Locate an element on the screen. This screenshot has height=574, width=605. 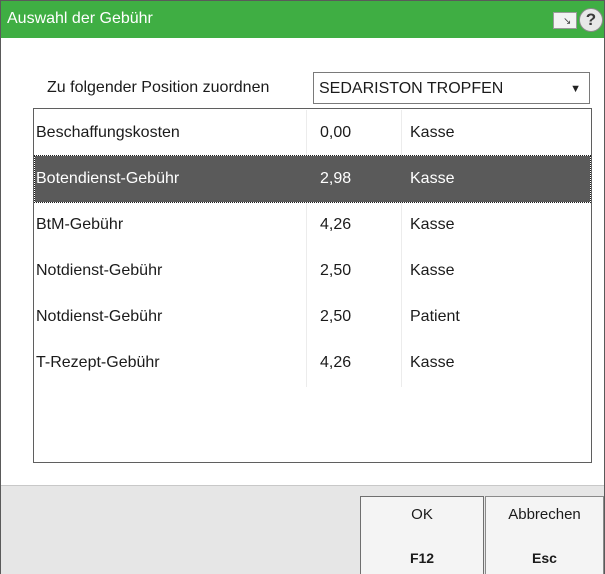
monitor-arrow-icon: ↘ is located at coordinates (565, 20).